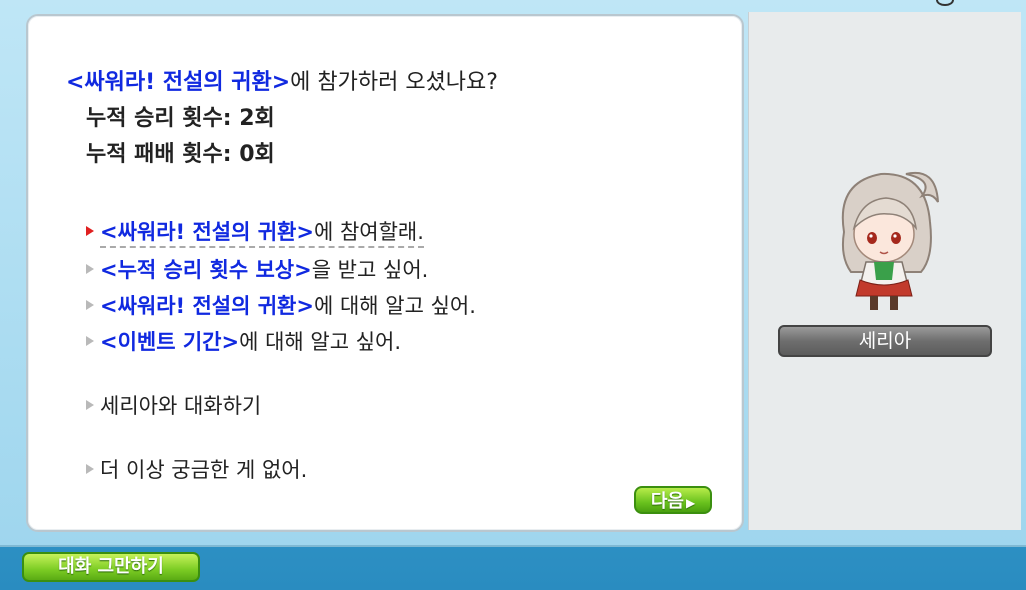 Image resolution: width=1026 pixels, height=590 pixels. Describe the element at coordinates (667, 501) in the screenshot. I see `next-label: 다음` at that location.